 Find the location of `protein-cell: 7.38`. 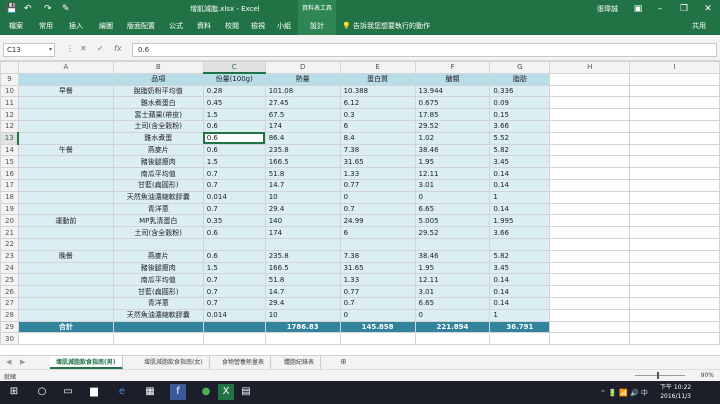

protein-cell: 7.38 is located at coordinates (377, 256).